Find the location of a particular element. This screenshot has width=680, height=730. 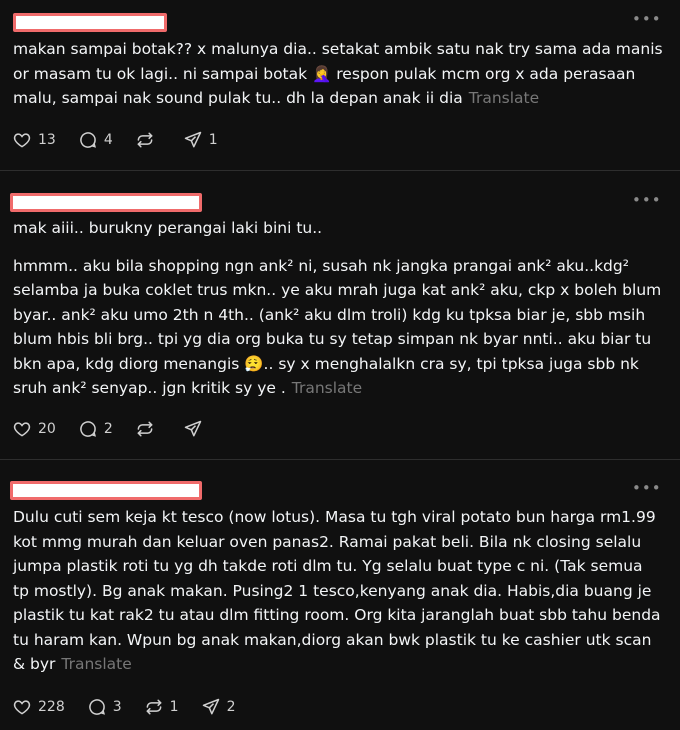

reply-button: 3 is located at coordinates (104, 707).